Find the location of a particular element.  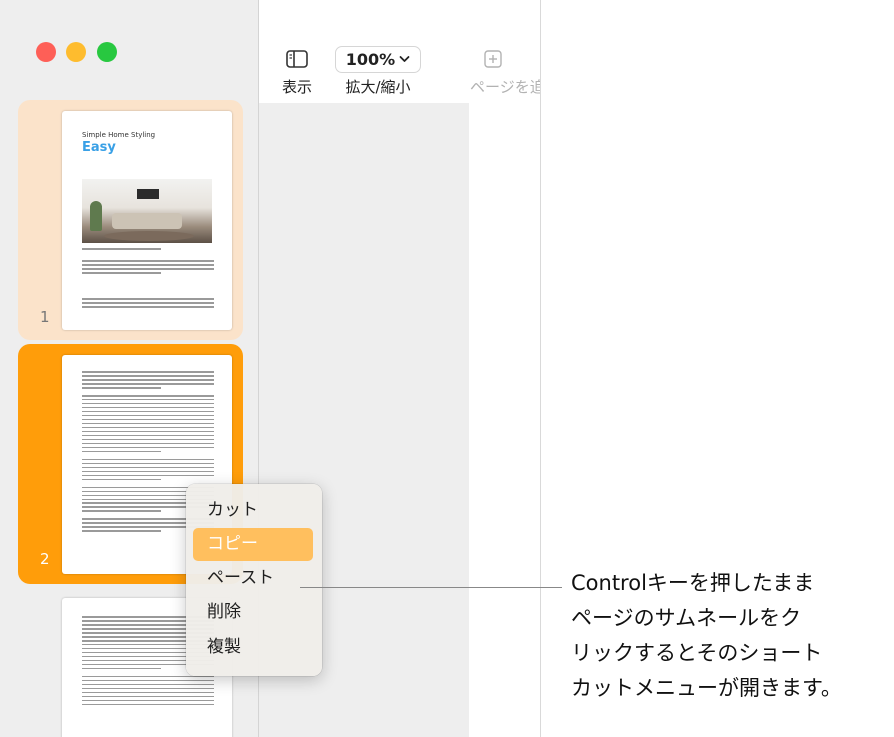

callout-leader-line is located at coordinates (431, 587).